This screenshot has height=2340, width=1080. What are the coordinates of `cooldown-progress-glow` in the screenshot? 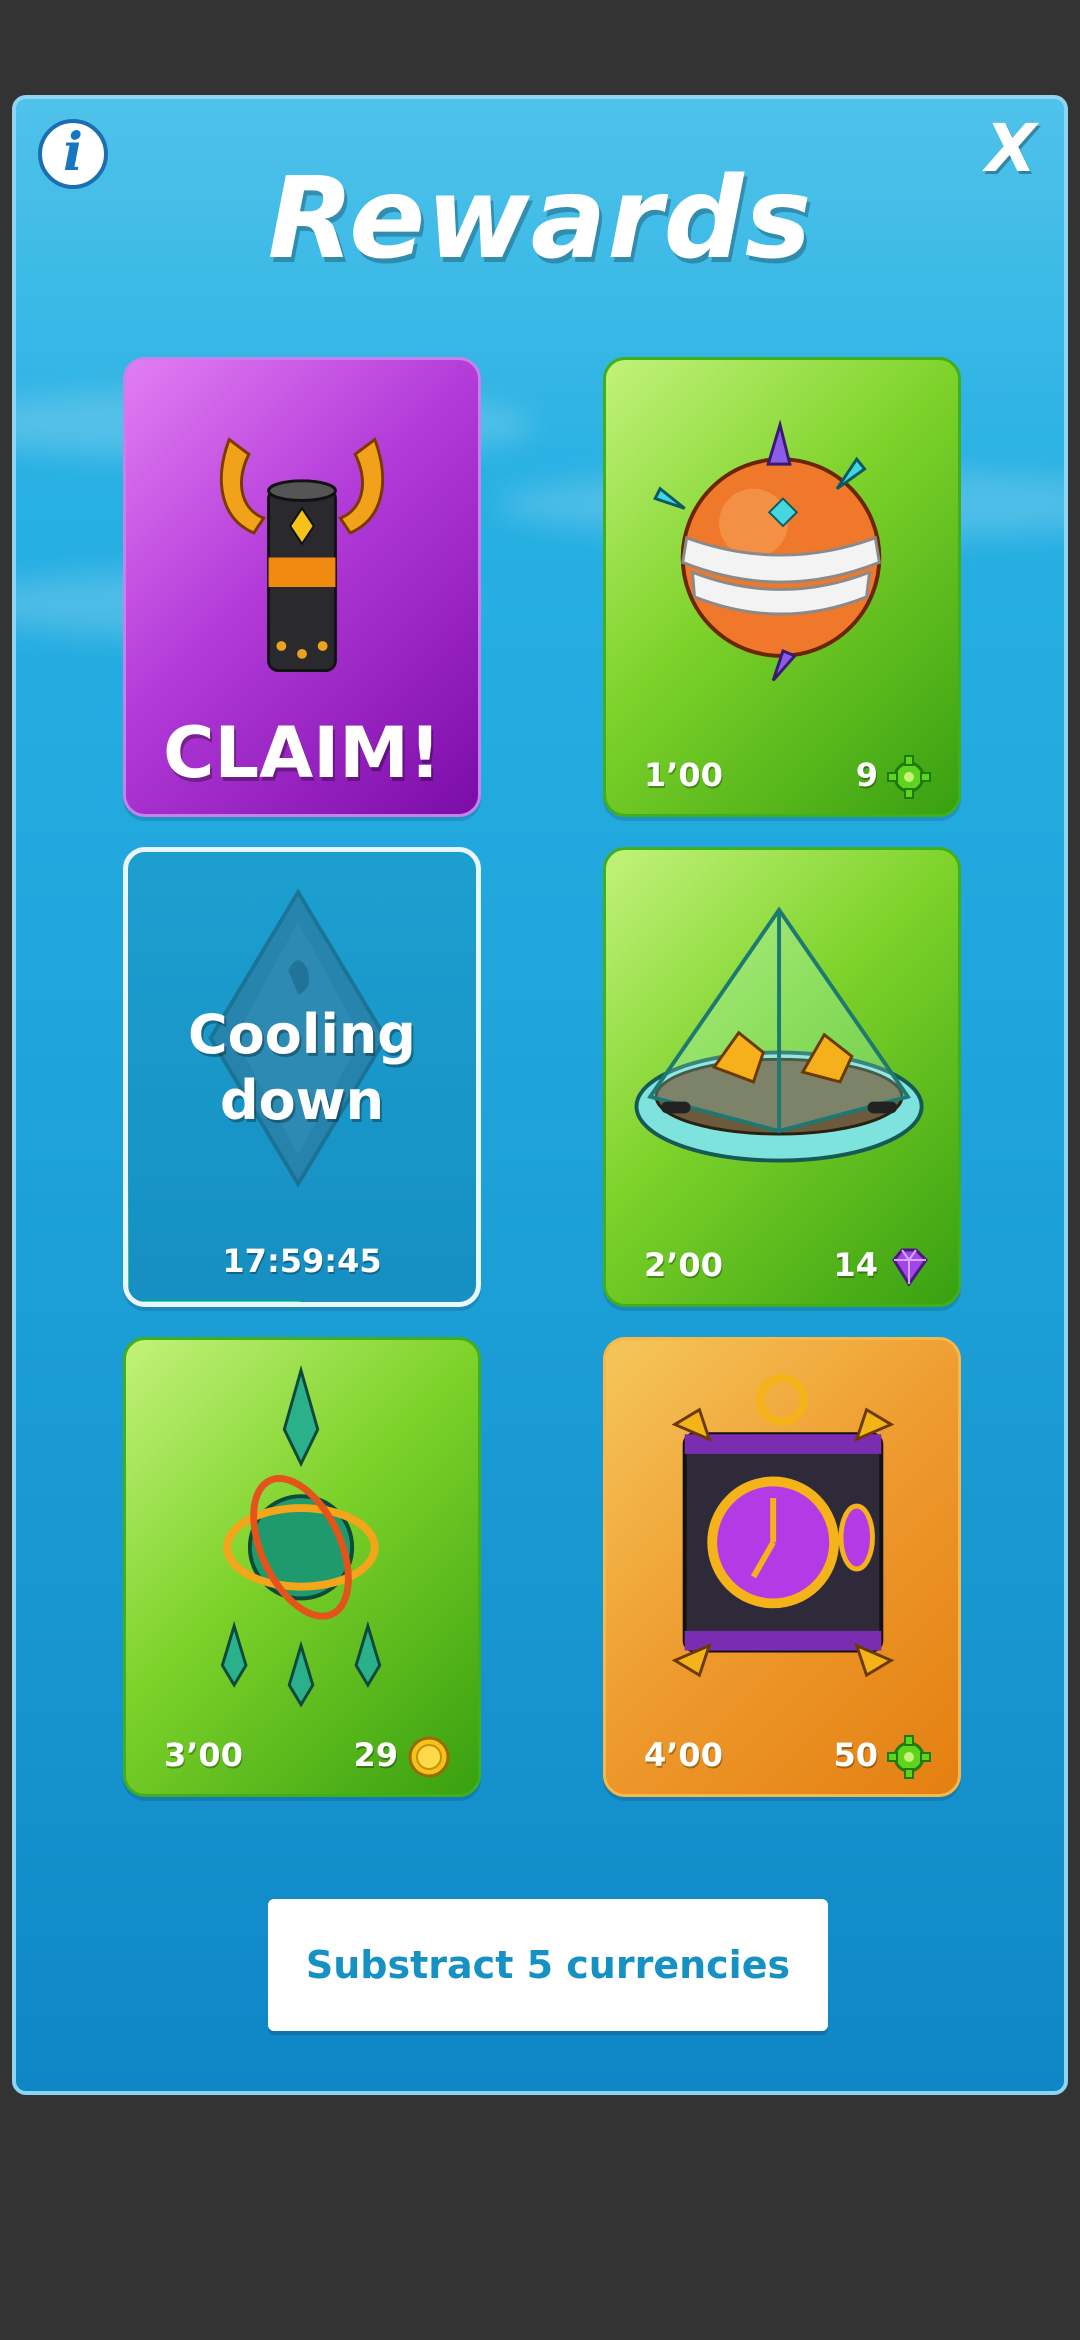 It's located at (128, 1234).